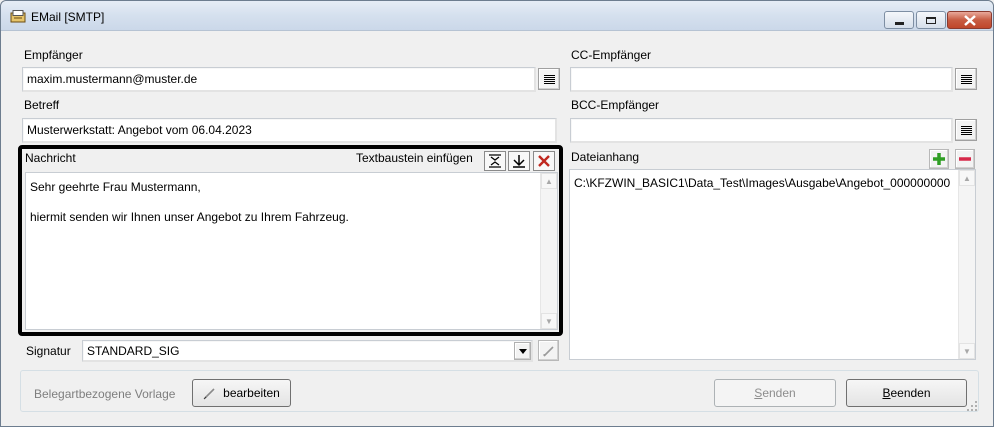 The height and width of the screenshot is (427, 994). I want to click on download-arrow-icon, so click(519, 161).